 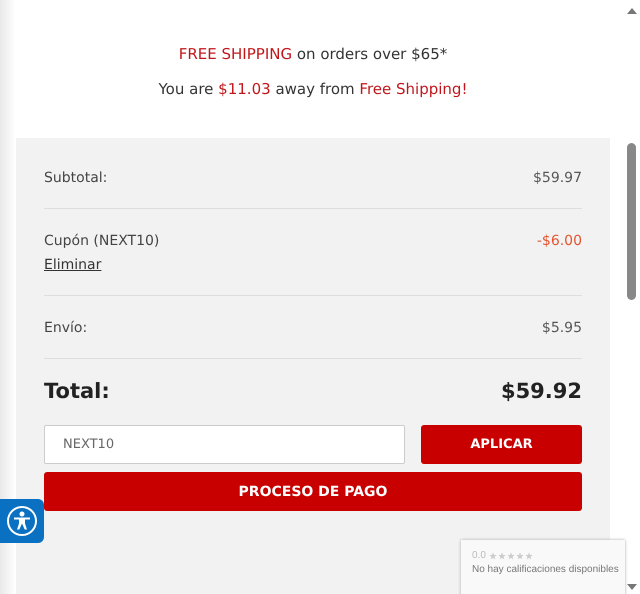 What do you see at coordinates (501, 444) in the screenshot?
I see `apply-button: APLICAR` at bounding box center [501, 444].